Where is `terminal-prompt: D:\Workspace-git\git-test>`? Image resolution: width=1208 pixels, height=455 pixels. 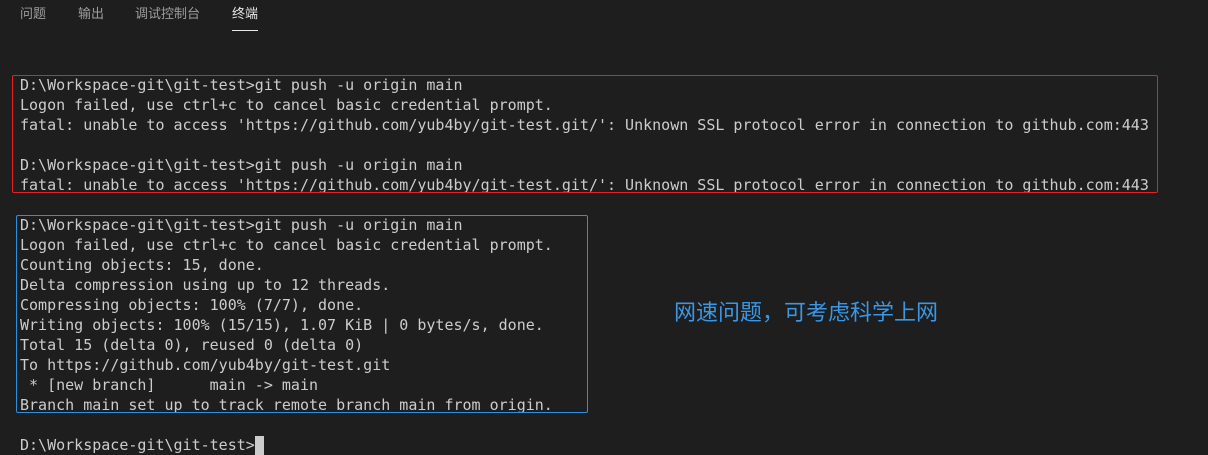 terminal-prompt: D:\Workspace-git\git-test> is located at coordinates (137, 445).